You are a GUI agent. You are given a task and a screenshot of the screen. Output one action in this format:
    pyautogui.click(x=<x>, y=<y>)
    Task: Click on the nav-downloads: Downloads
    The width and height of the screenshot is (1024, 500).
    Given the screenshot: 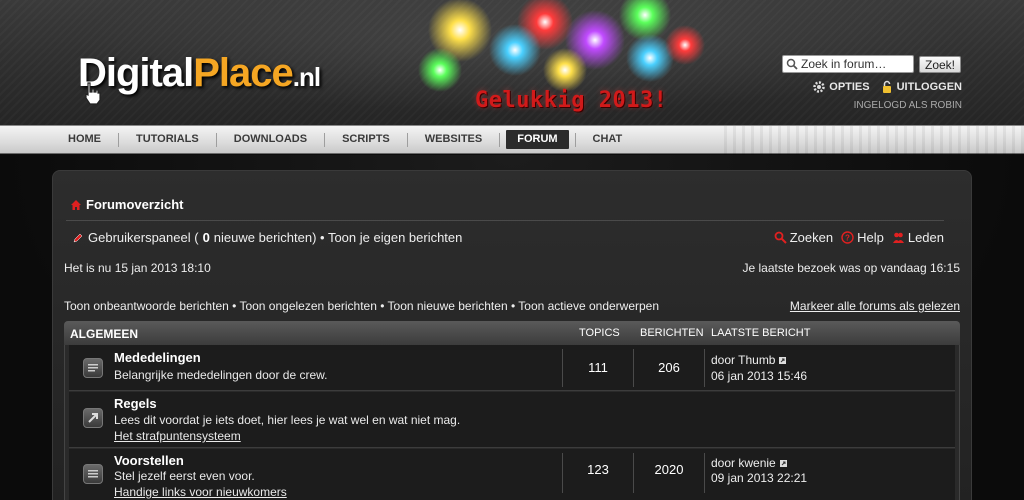 What is the action you would take?
    pyautogui.click(x=270, y=139)
    